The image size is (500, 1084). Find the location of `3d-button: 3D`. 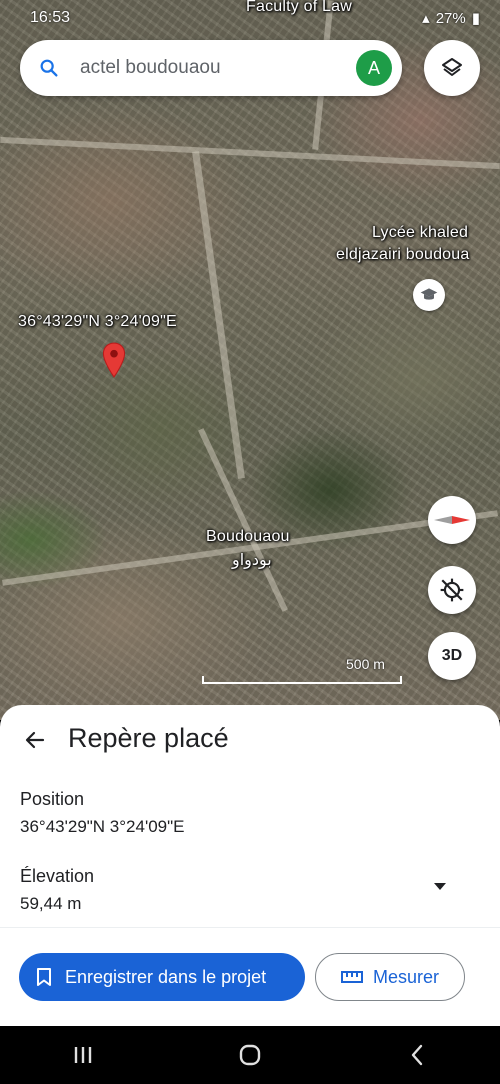

3d-button: 3D is located at coordinates (452, 656).